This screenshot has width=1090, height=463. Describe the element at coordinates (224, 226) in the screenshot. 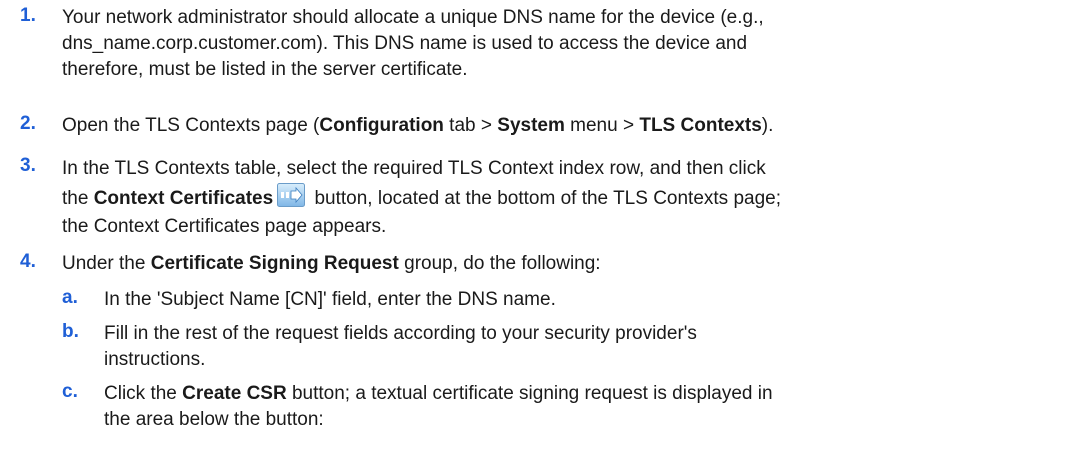

I see `text-line: the Context Certificates page appears.` at that location.